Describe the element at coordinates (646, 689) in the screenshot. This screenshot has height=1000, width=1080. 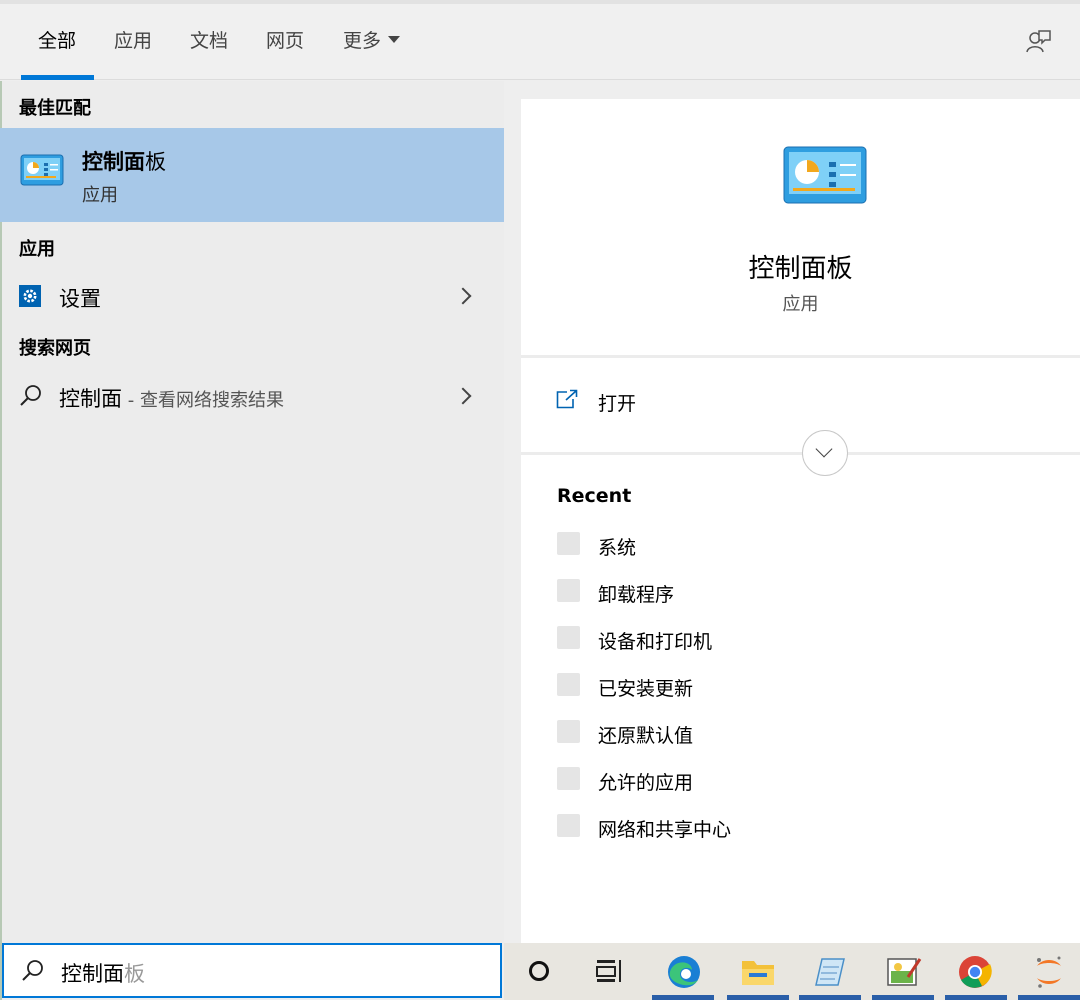
I see `recent-item-label: 已安装更新` at that location.